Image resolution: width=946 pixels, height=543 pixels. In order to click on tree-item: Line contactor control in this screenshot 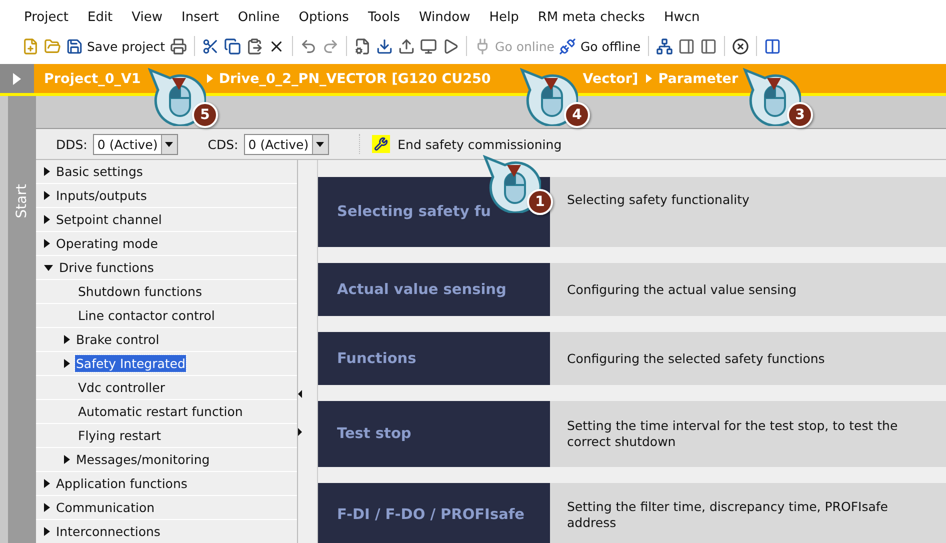, I will do `click(146, 315)`.